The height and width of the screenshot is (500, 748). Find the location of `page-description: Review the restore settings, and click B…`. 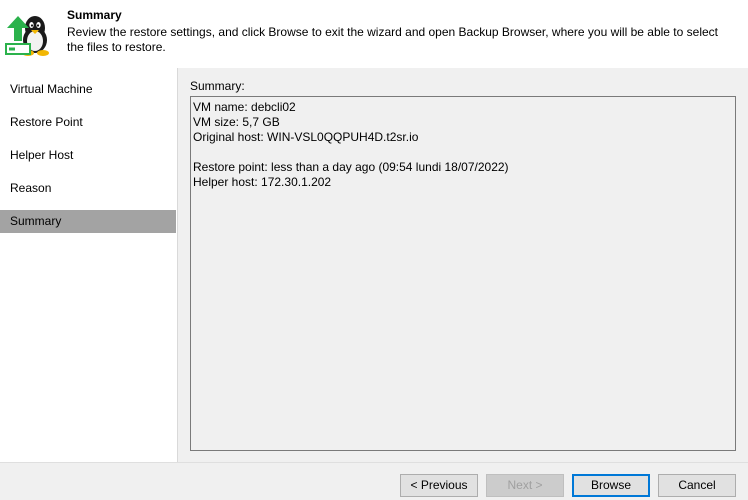

page-description: Review the restore settings, and click B… is located at coordinates (392, 39).